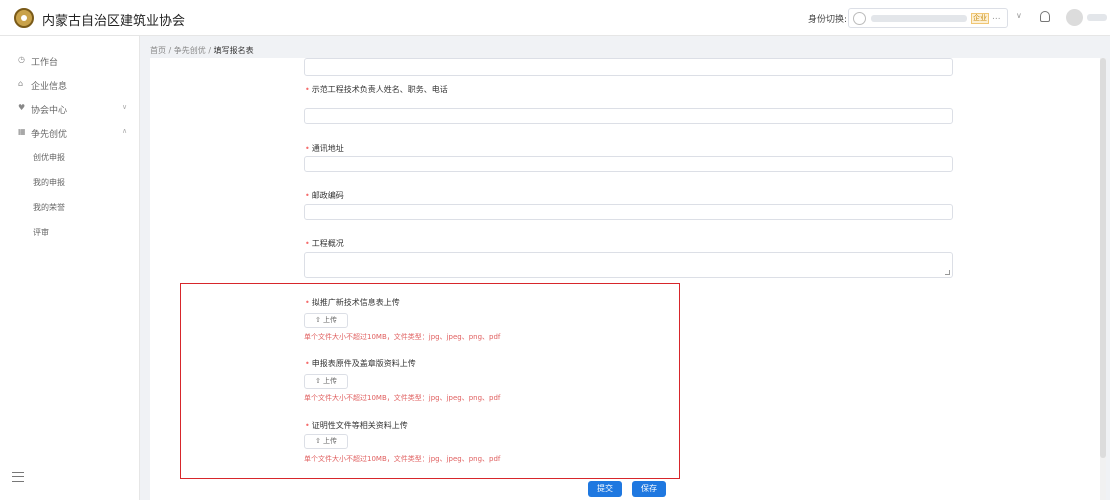  I want to click on upload-application-label: • 申报表原件及盖章版资料上传, so click(360, 363).